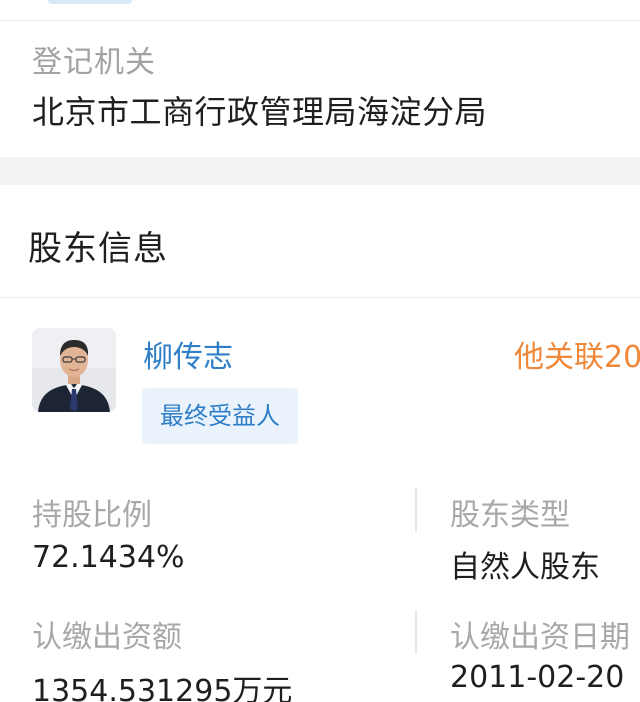 This screenshot has height=702, width=640. Describe the element at coordinates (90, 2) in the screenshot. I see `tab-edge` at that location.